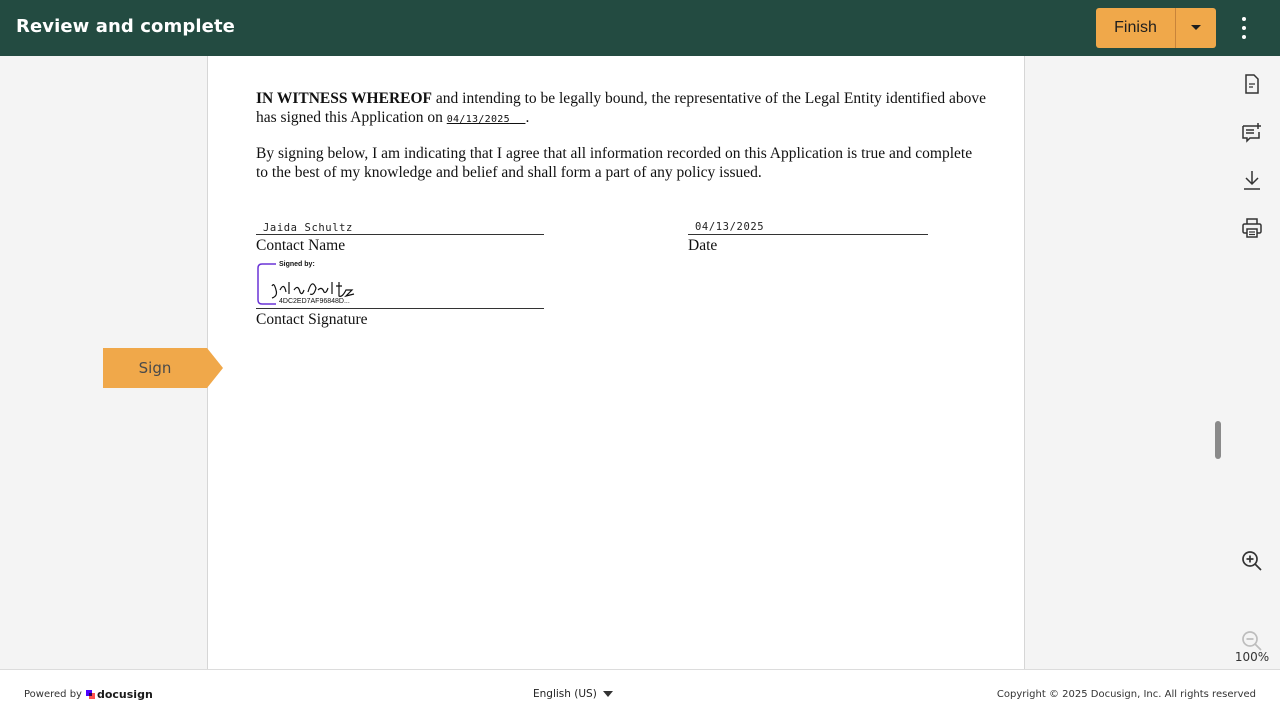 Image resolution: width=1280 pixels, height=720 pixels. What do you see at coordinates (1136, 28) in the screenshot?
I see `finish-button: Finish` at bounding box center [1136, 28].